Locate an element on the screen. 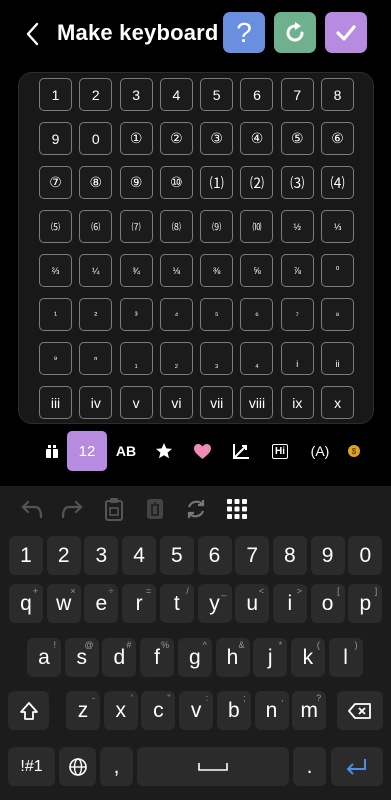 The height and width of the screenshot is (800, 391). grid-key: ₁ is located at coordinates (136, 358).